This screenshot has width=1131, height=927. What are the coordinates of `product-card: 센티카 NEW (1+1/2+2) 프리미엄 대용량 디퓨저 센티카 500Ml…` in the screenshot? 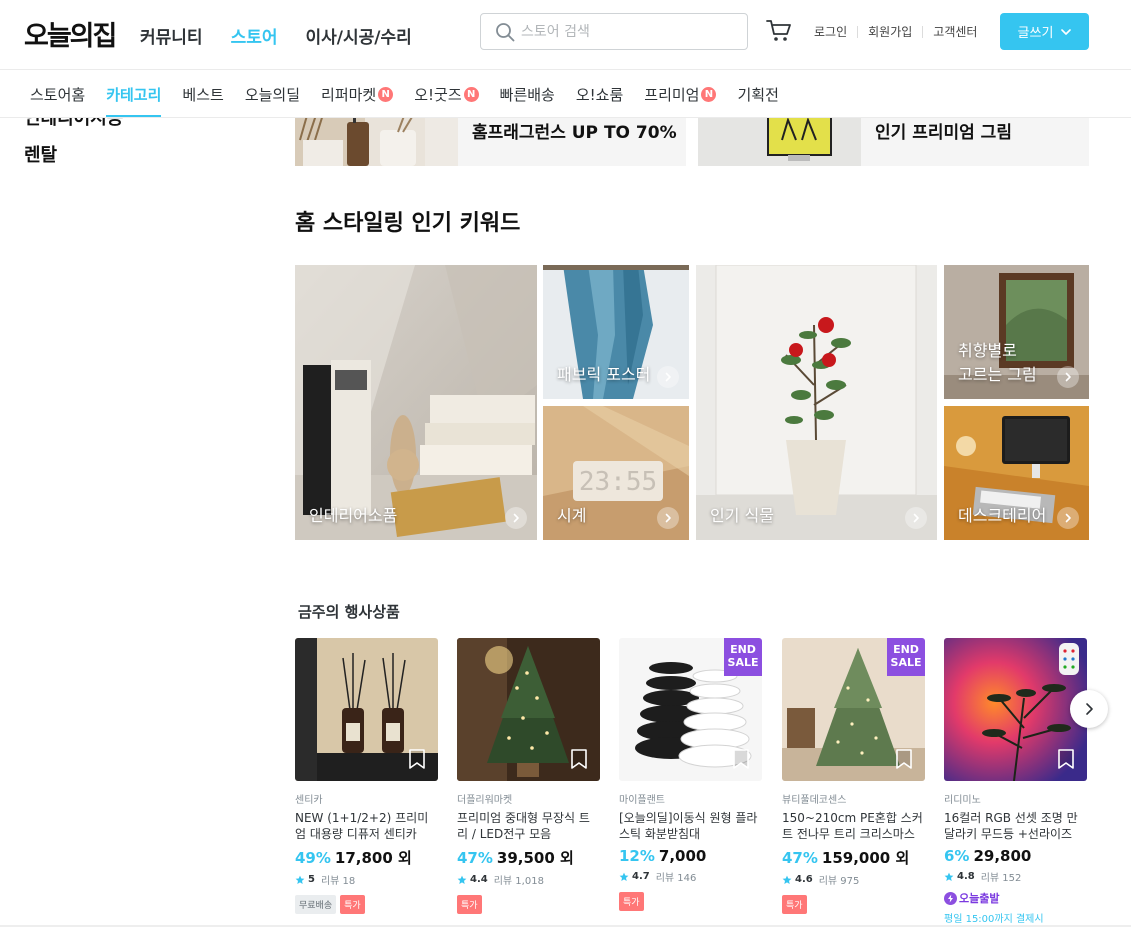 It's located at (366, 776).